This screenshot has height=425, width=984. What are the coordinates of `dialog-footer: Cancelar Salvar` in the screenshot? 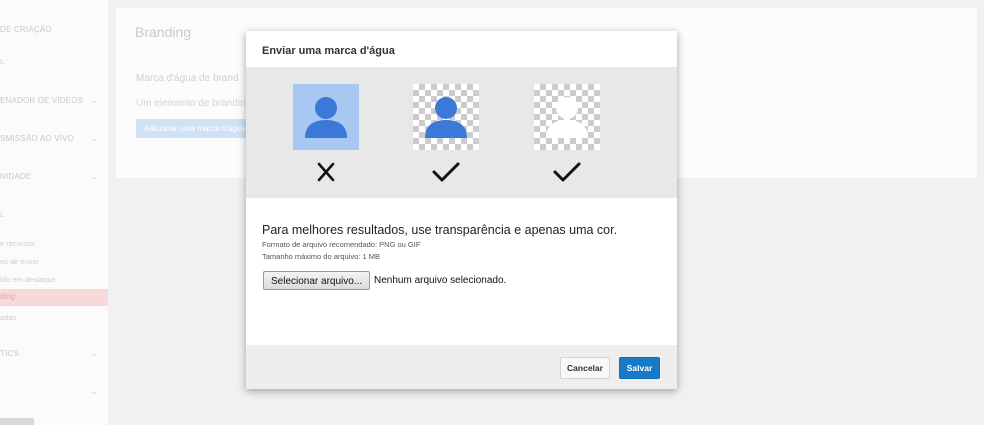 It's located at (461, 367).